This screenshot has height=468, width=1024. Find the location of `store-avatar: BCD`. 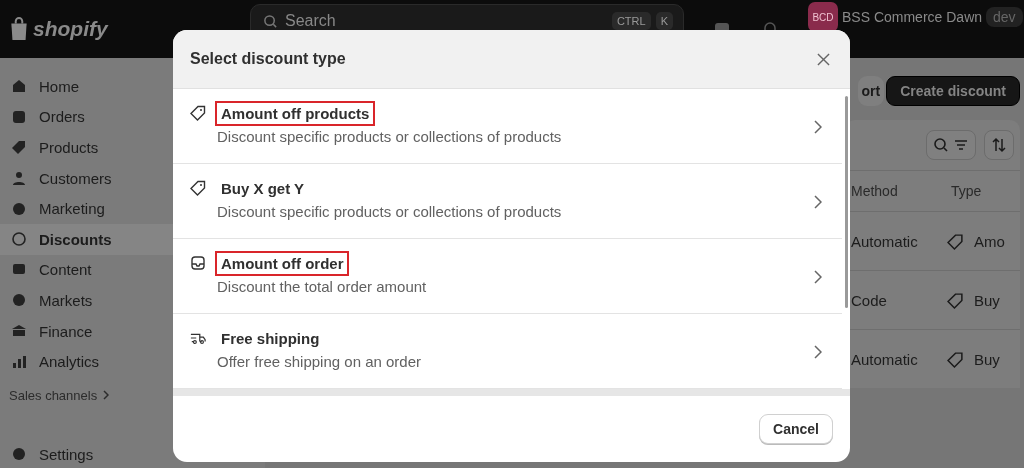

store-avatar: BCD is located at coordinates (823, 17).